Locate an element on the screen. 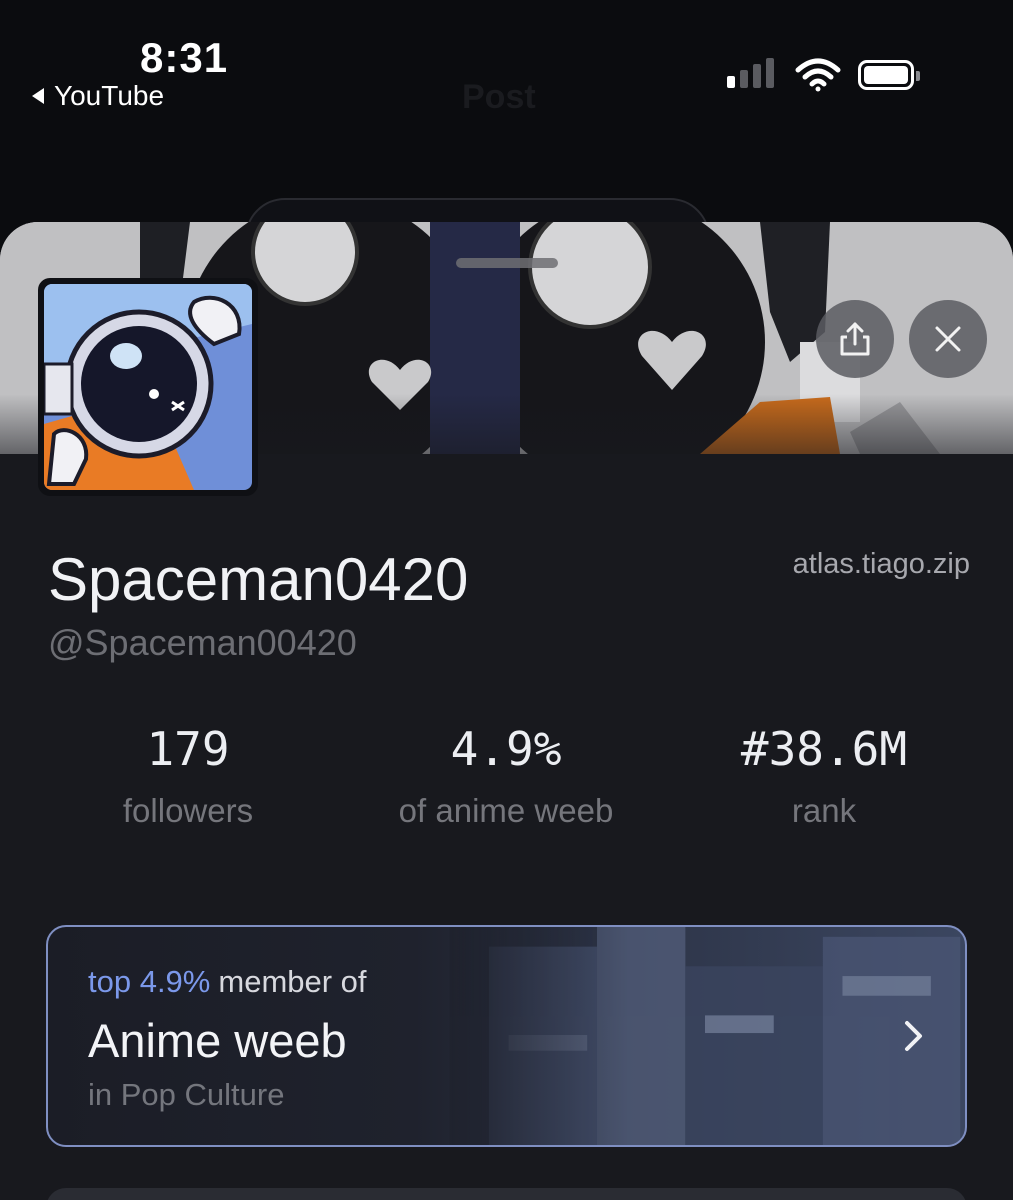 Image resolution: width=1013 pixels, height=1200 pixels. wifi-icon is located at coordinates (818, 75).